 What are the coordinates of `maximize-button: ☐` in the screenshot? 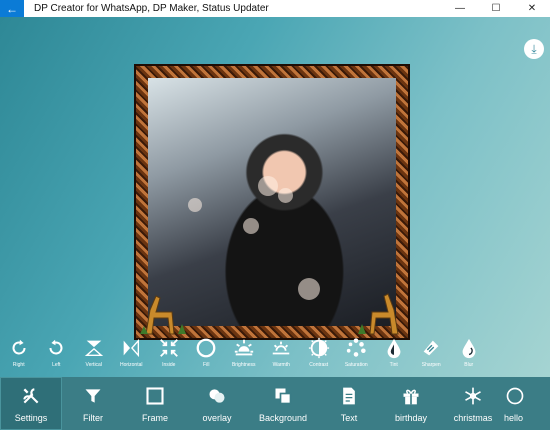 It's located at (496, 8).